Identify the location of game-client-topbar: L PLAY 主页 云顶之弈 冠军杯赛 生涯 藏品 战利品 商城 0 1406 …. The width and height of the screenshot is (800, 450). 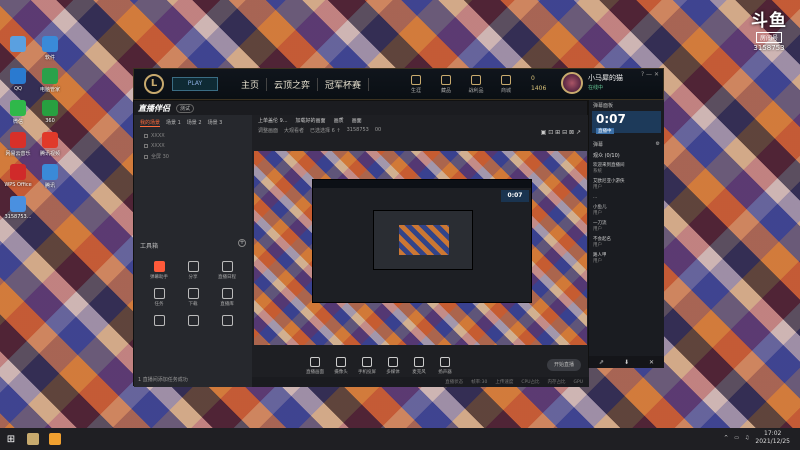
(398, 84).